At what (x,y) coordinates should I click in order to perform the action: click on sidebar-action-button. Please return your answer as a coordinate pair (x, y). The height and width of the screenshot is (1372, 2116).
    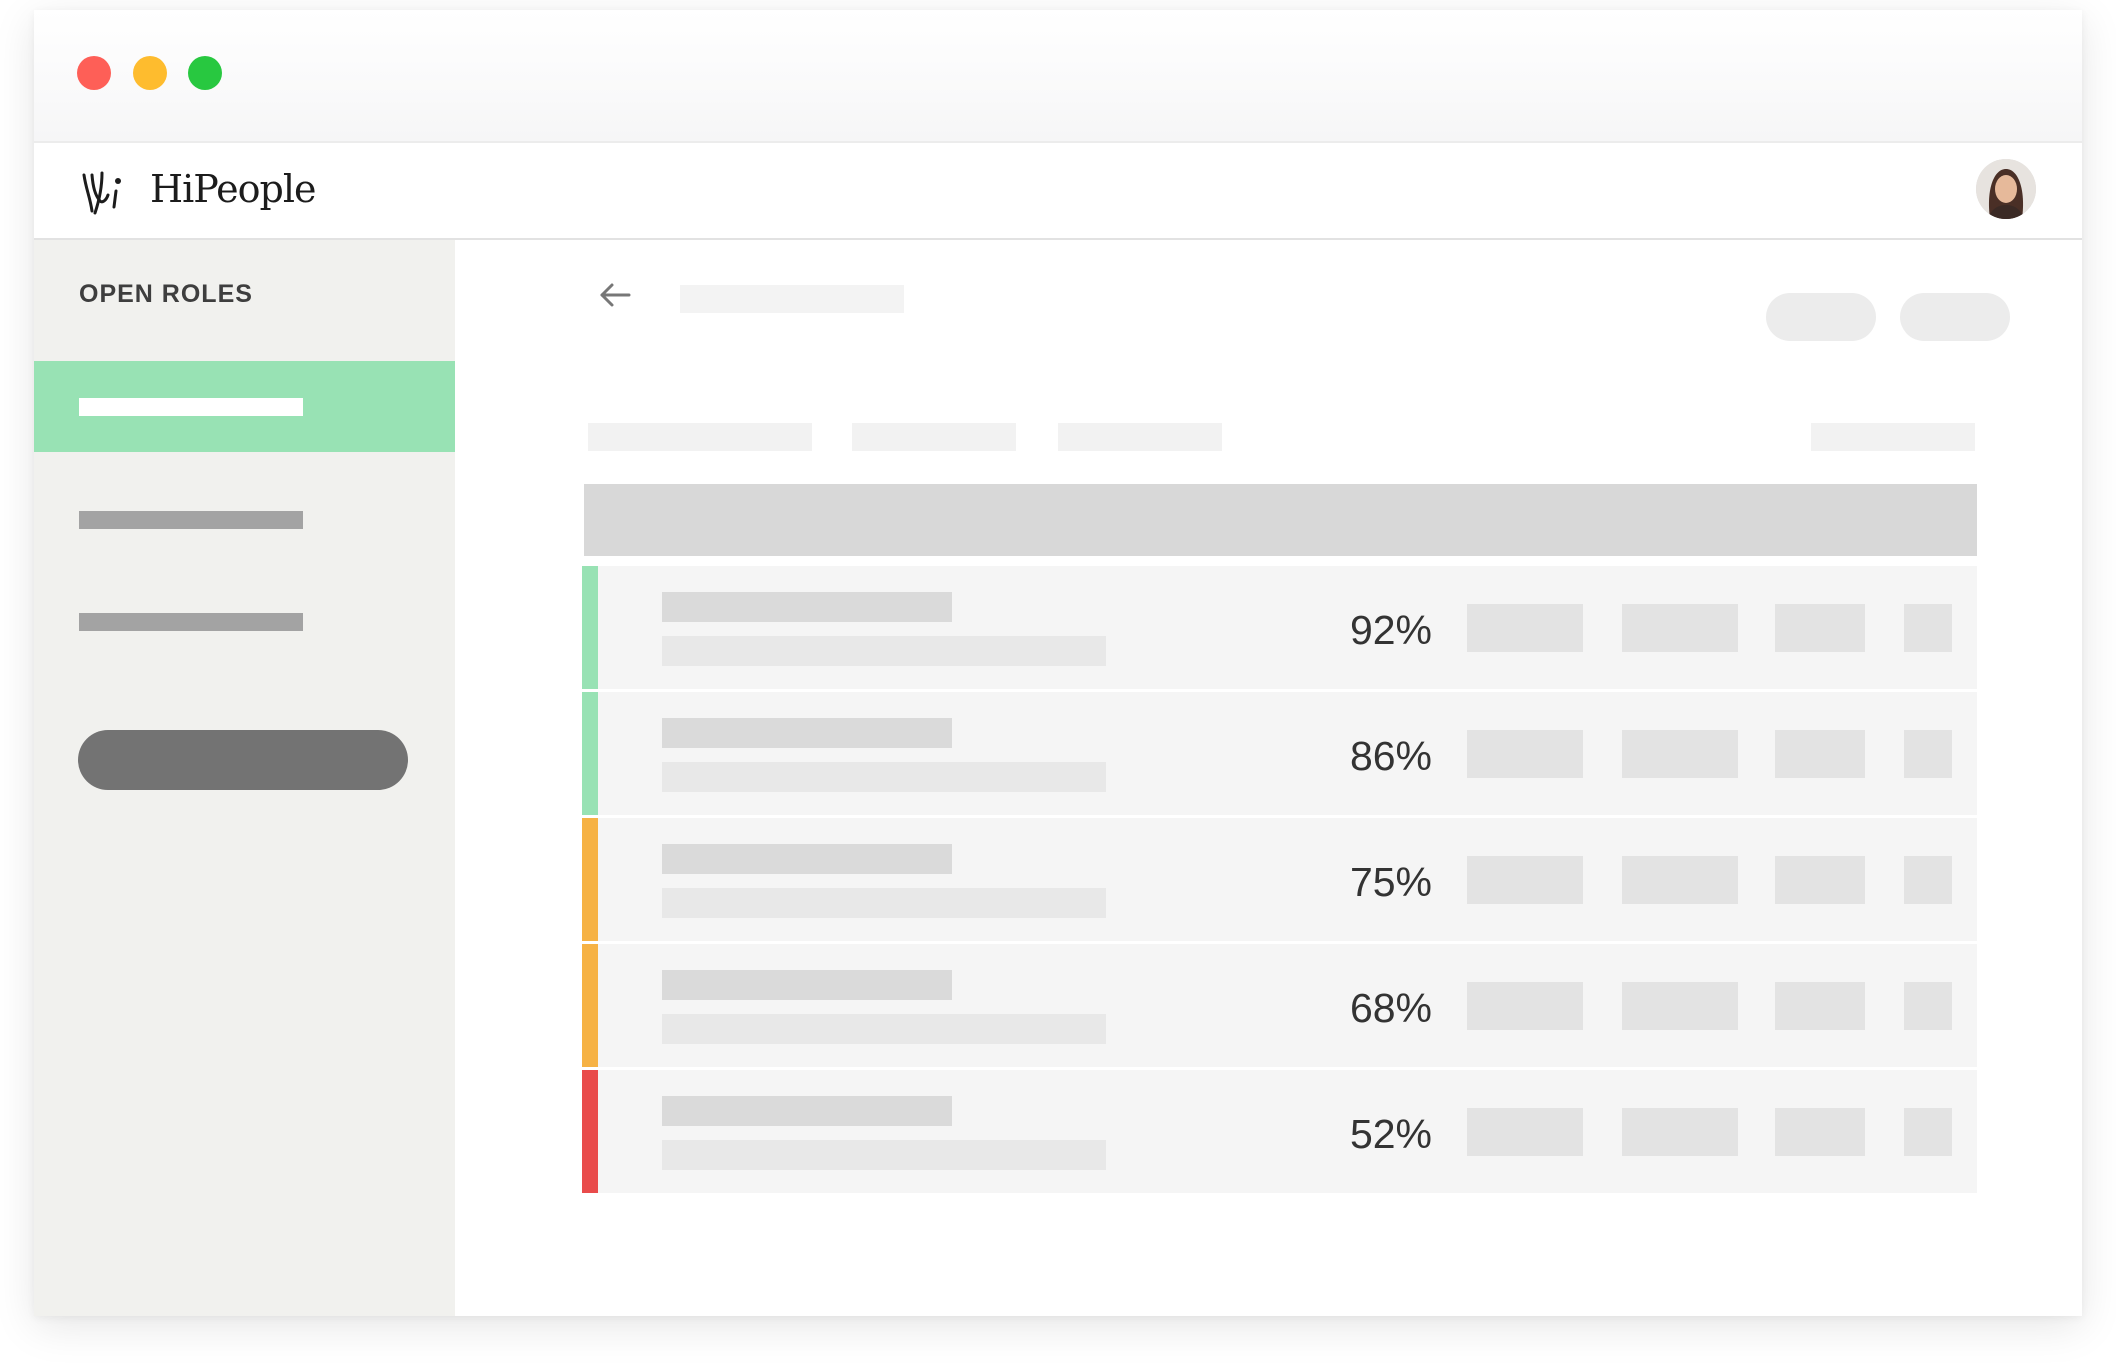
    Looking at the image, I should click on (243, 760).